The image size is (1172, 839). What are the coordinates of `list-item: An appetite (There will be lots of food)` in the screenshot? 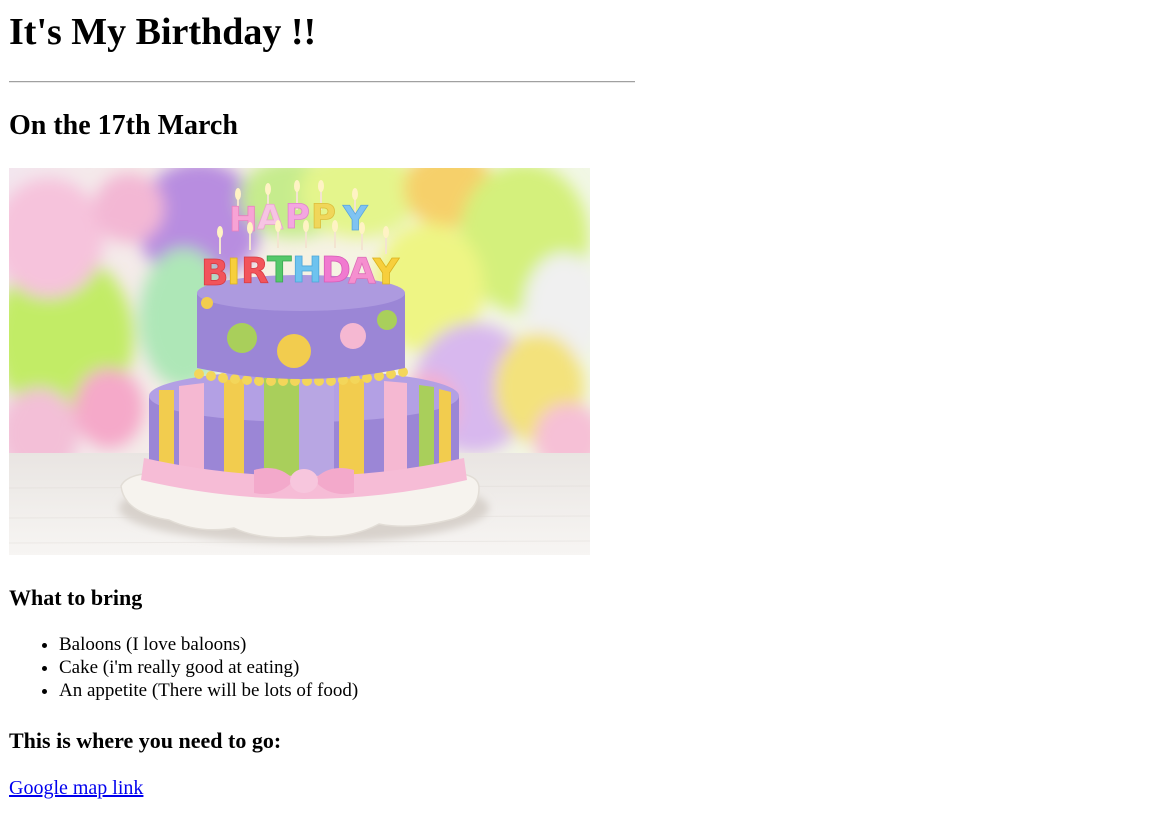 It's located at (208, 690).